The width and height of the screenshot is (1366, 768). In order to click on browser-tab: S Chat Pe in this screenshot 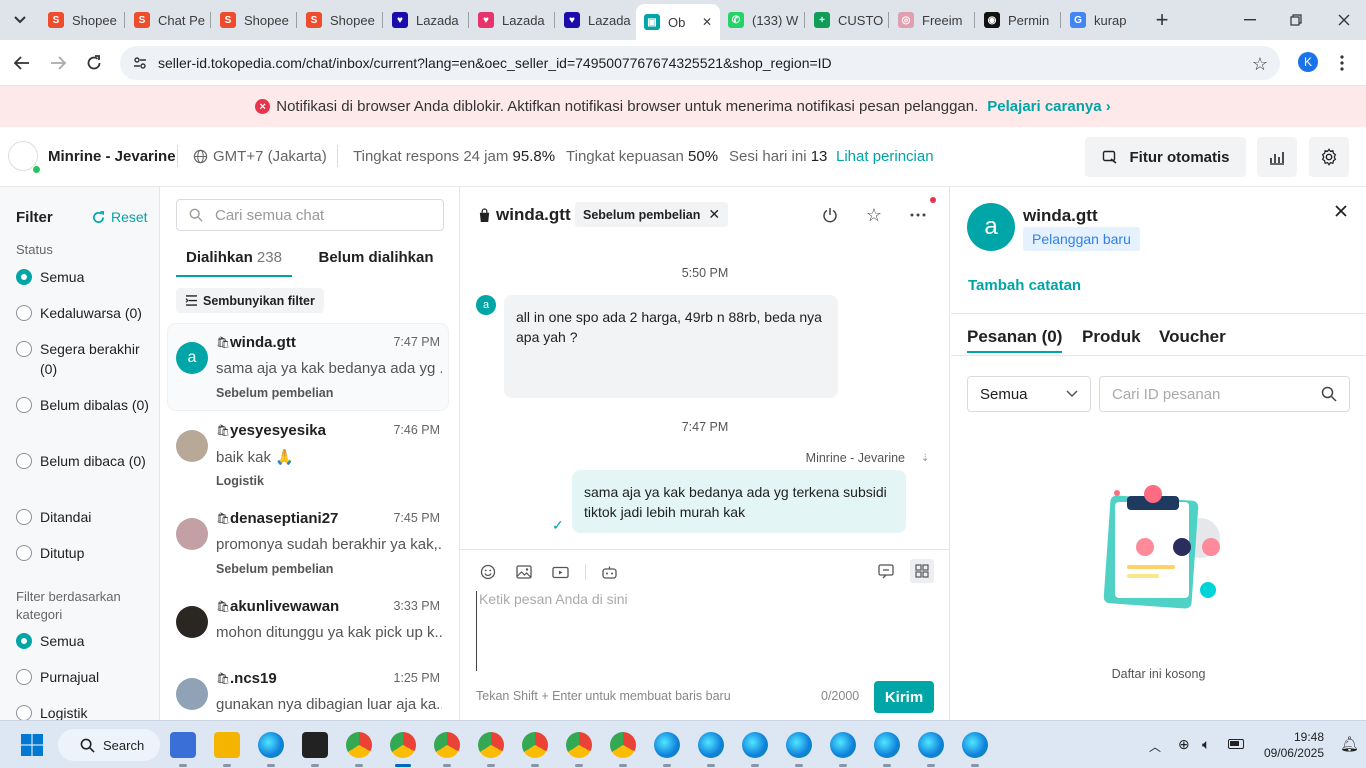, I will do `click(167, 20)`.